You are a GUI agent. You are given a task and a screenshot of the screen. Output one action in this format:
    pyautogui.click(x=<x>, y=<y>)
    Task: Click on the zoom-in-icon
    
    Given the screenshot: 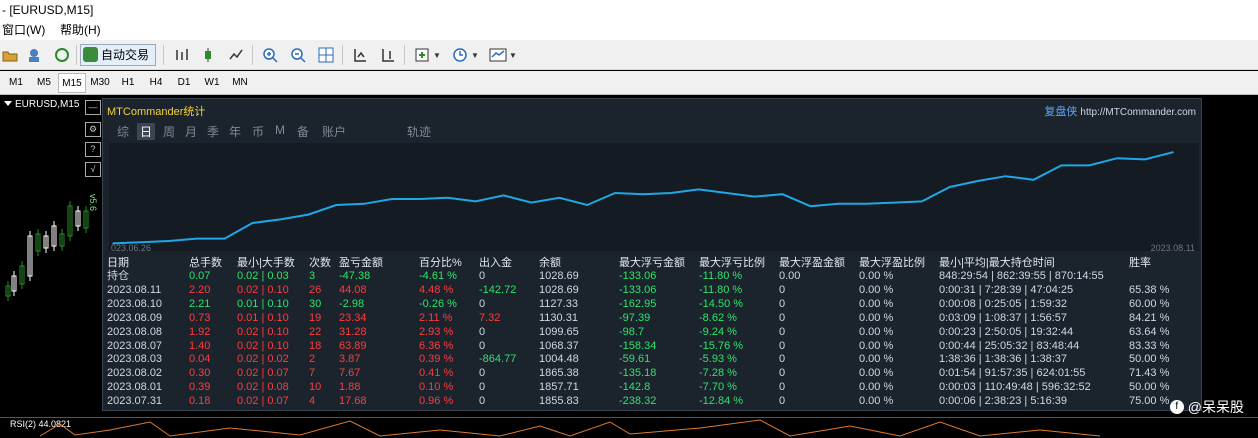 What is the action you would take?
    pyautogui.click(x=270, y=55)
    